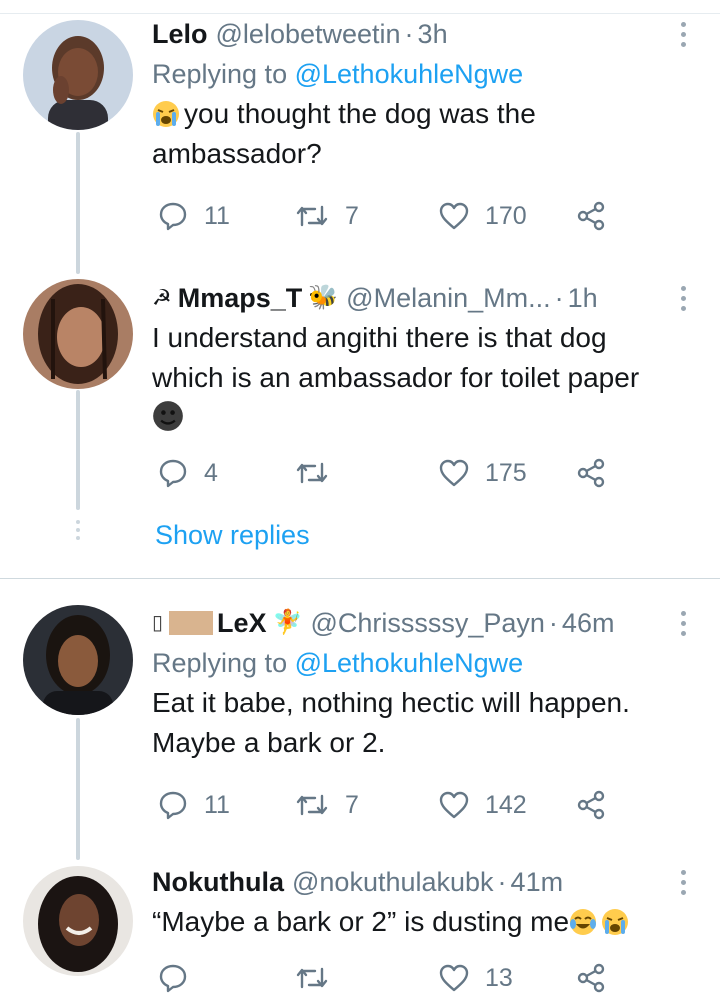 This screenshot has height=998, width=720. Describe the element at coordinates (191, 623) in the screenshot. I see `skin-tone-swatch` at that location.